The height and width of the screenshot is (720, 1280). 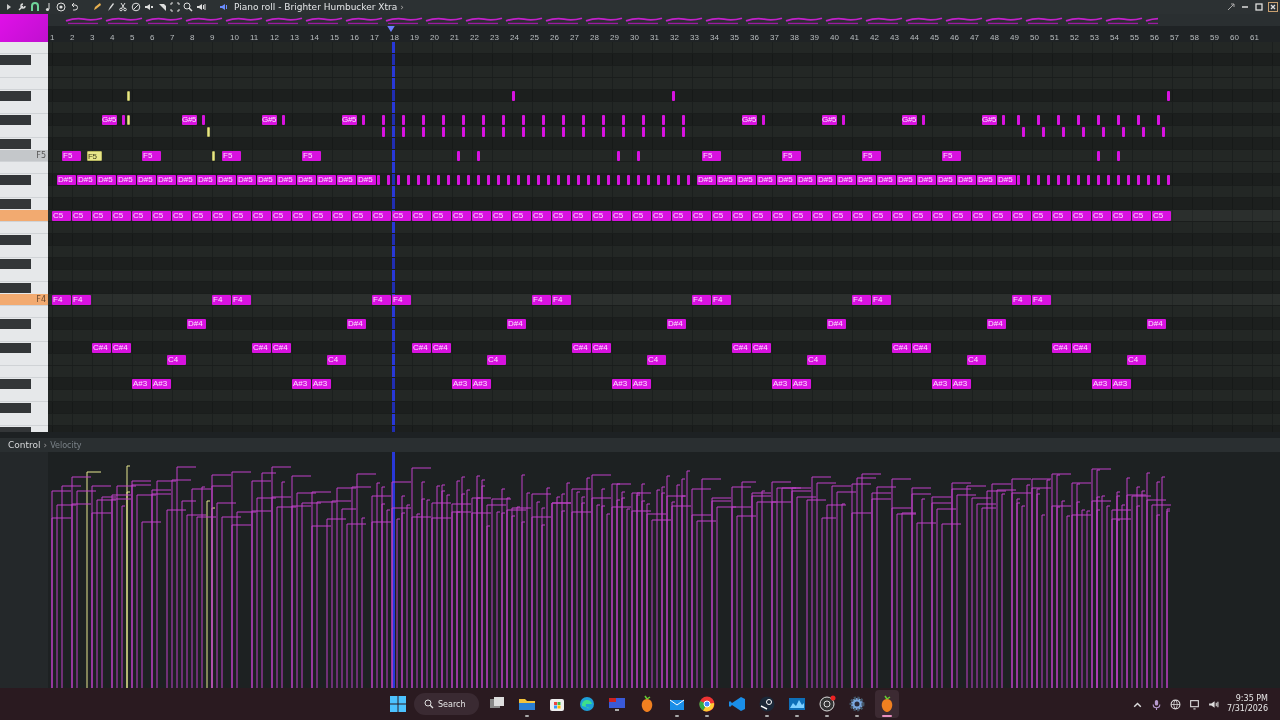 I want to click on title-menu-arrow: ›, so click(x=402, y=7).